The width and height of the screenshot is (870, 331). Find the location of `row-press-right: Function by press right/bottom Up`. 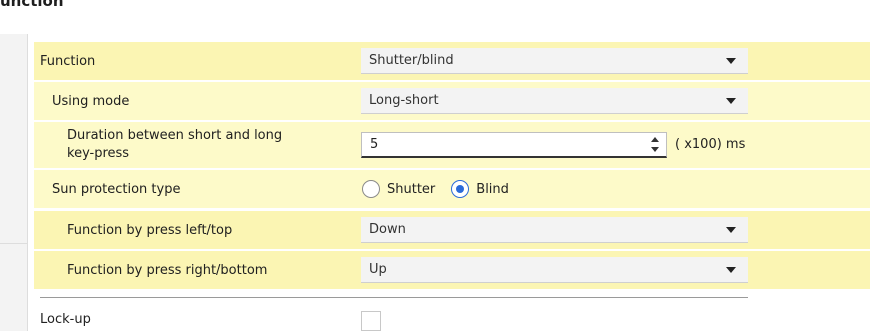

row-press-right: Function by press right/bottom Up is located at coordinates (452, 270).